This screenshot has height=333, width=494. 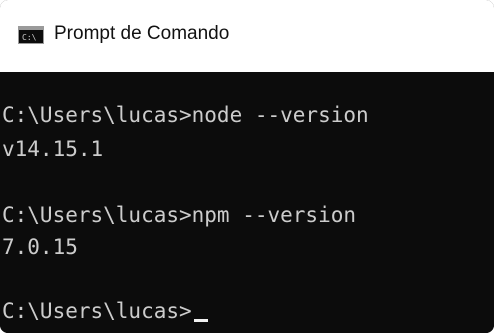 What do you see at coordinates (29, 37) in the screenshot?
I see `svg-text: C:\` at bounding box center [29, 37].